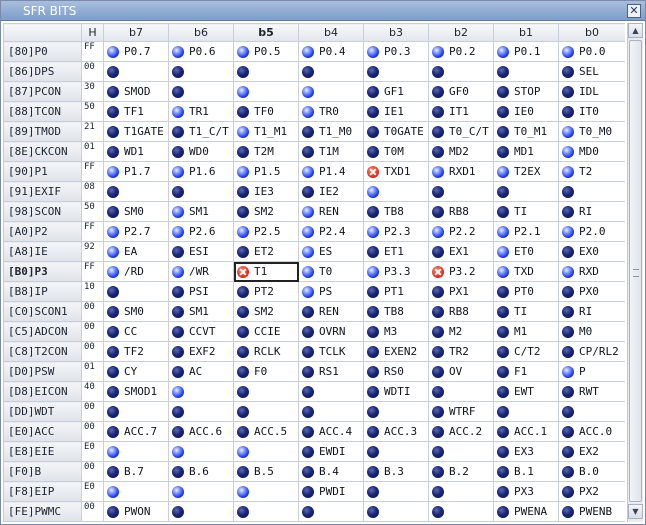  What do you see at coordinates (396, 151) in the screenshot?
I see `bit-cell: T0M` at bounding box center [396, 151].